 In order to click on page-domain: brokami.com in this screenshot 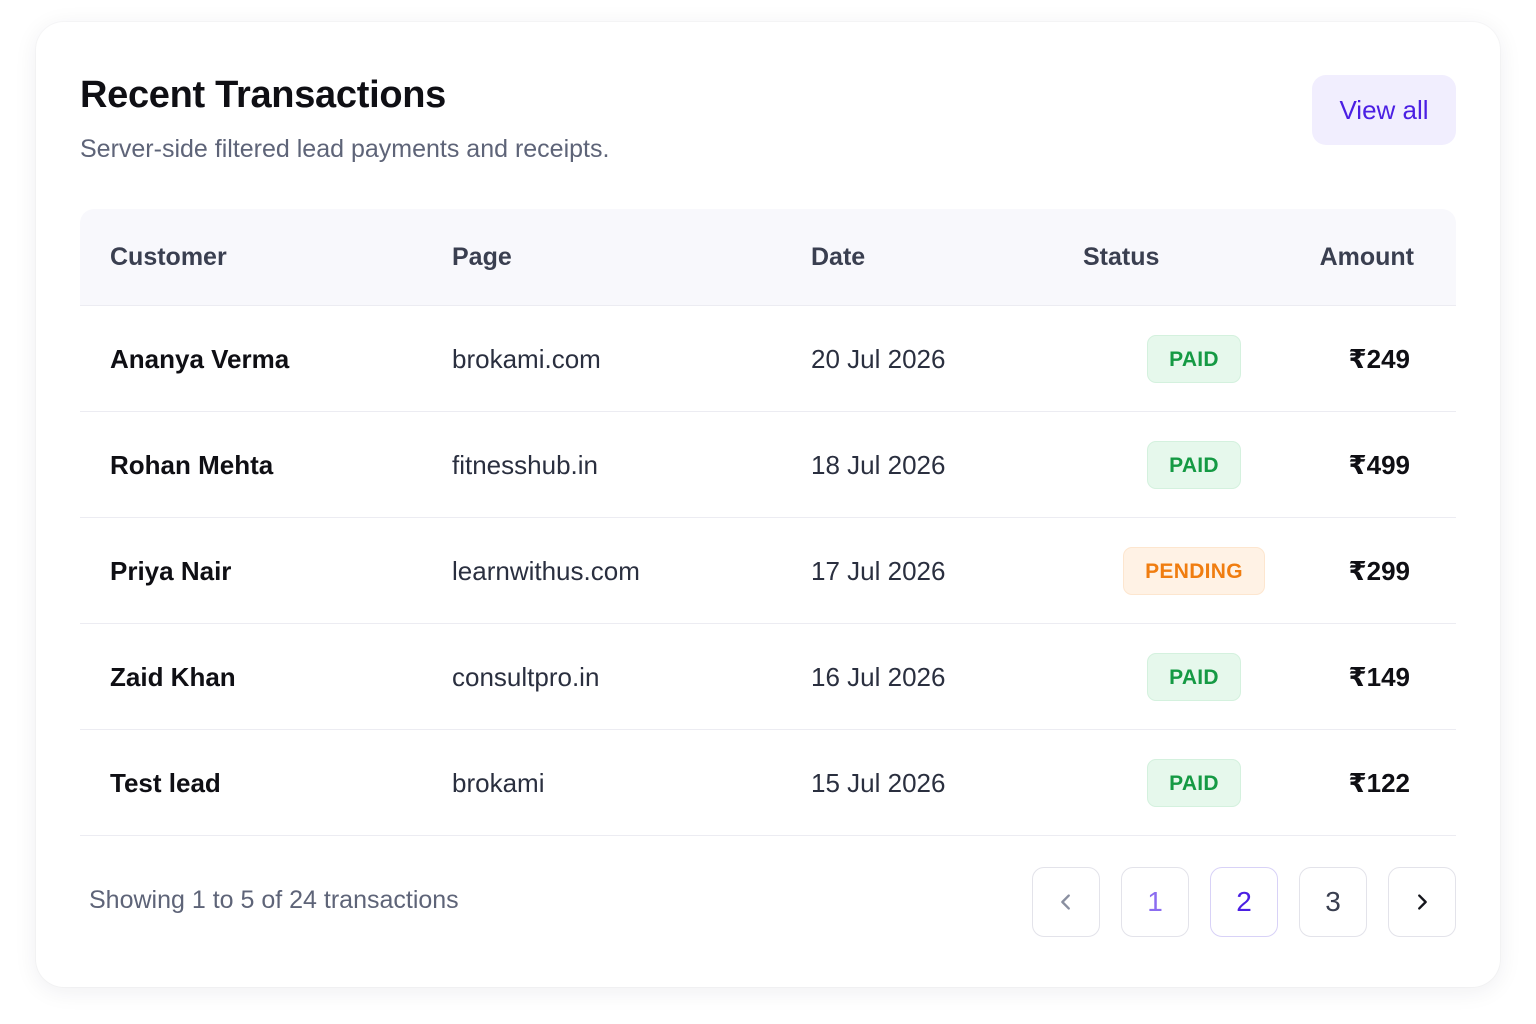, I will do `click(526, 359)`.